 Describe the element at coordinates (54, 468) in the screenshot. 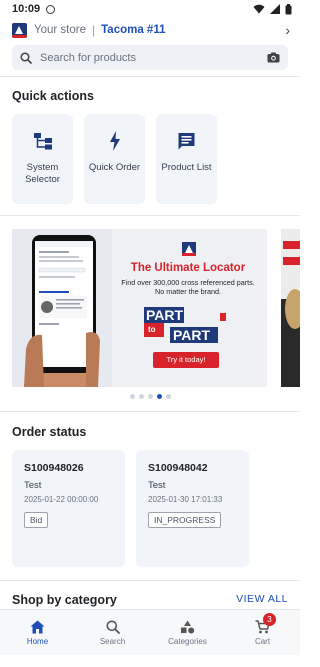

I see `order-id: S100948026` at that location.